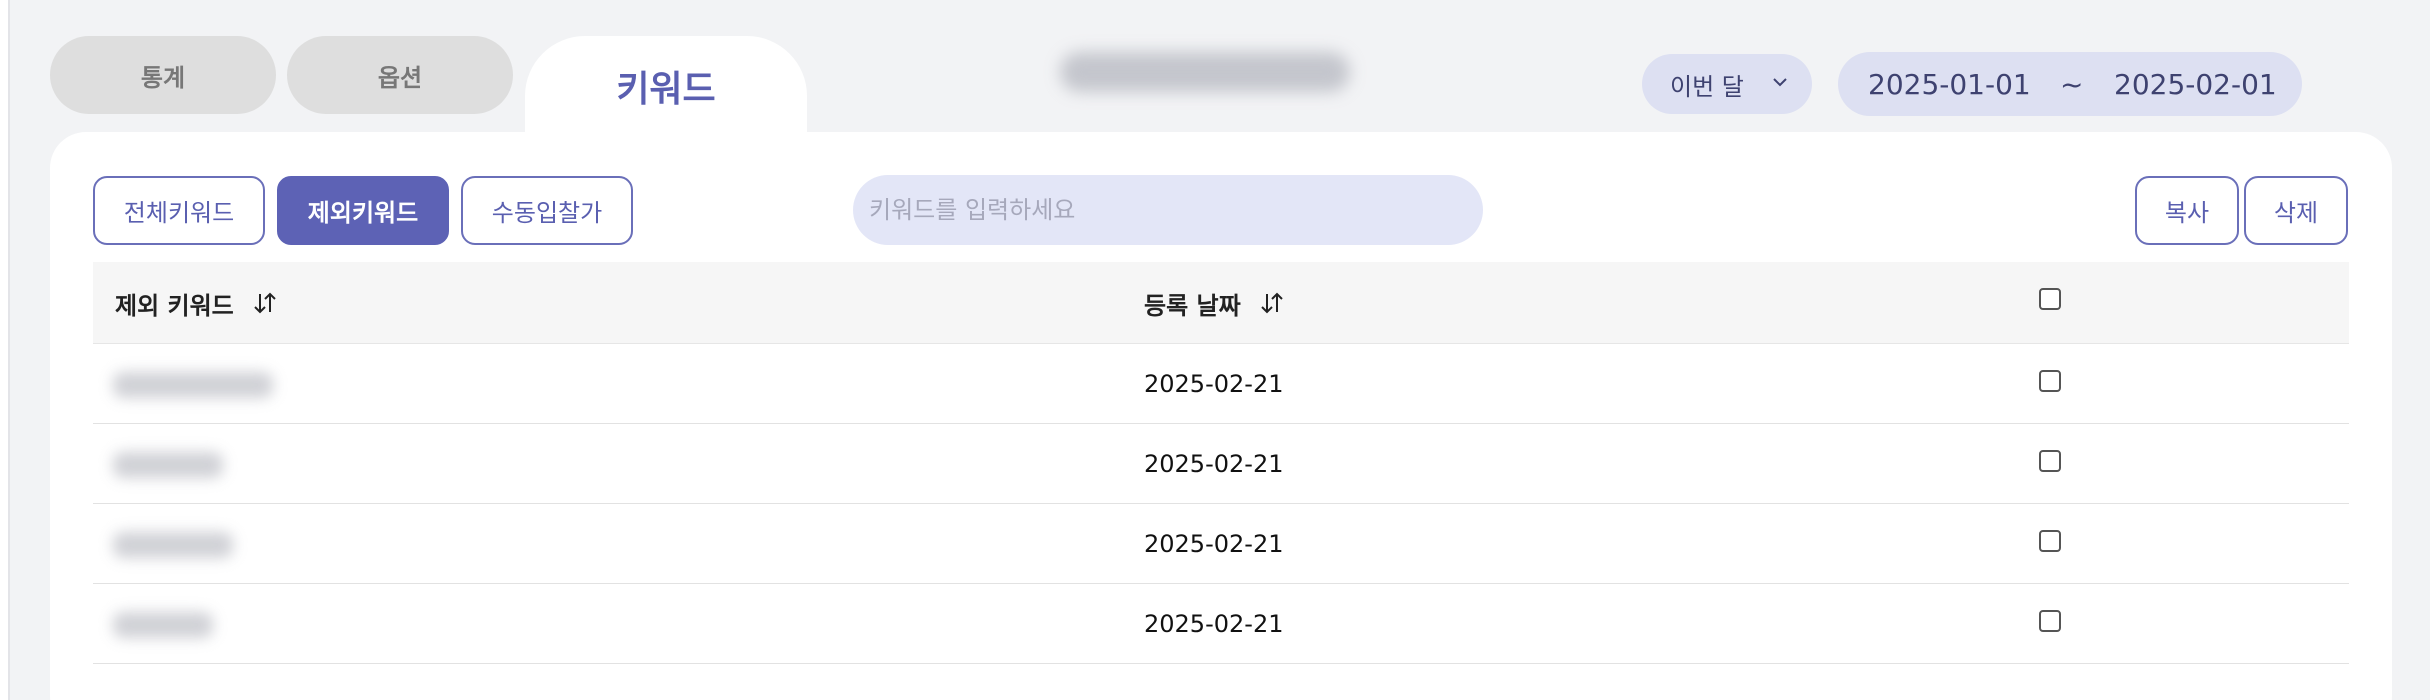  I want to click on tab-keyword-label: 키워드, so click(666, 89).